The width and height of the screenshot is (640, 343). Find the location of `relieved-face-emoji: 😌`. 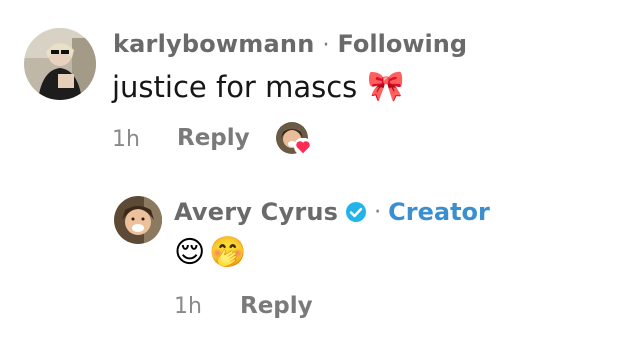

relieved-face-emoji: 😌 is located at coordinates (190, 252).